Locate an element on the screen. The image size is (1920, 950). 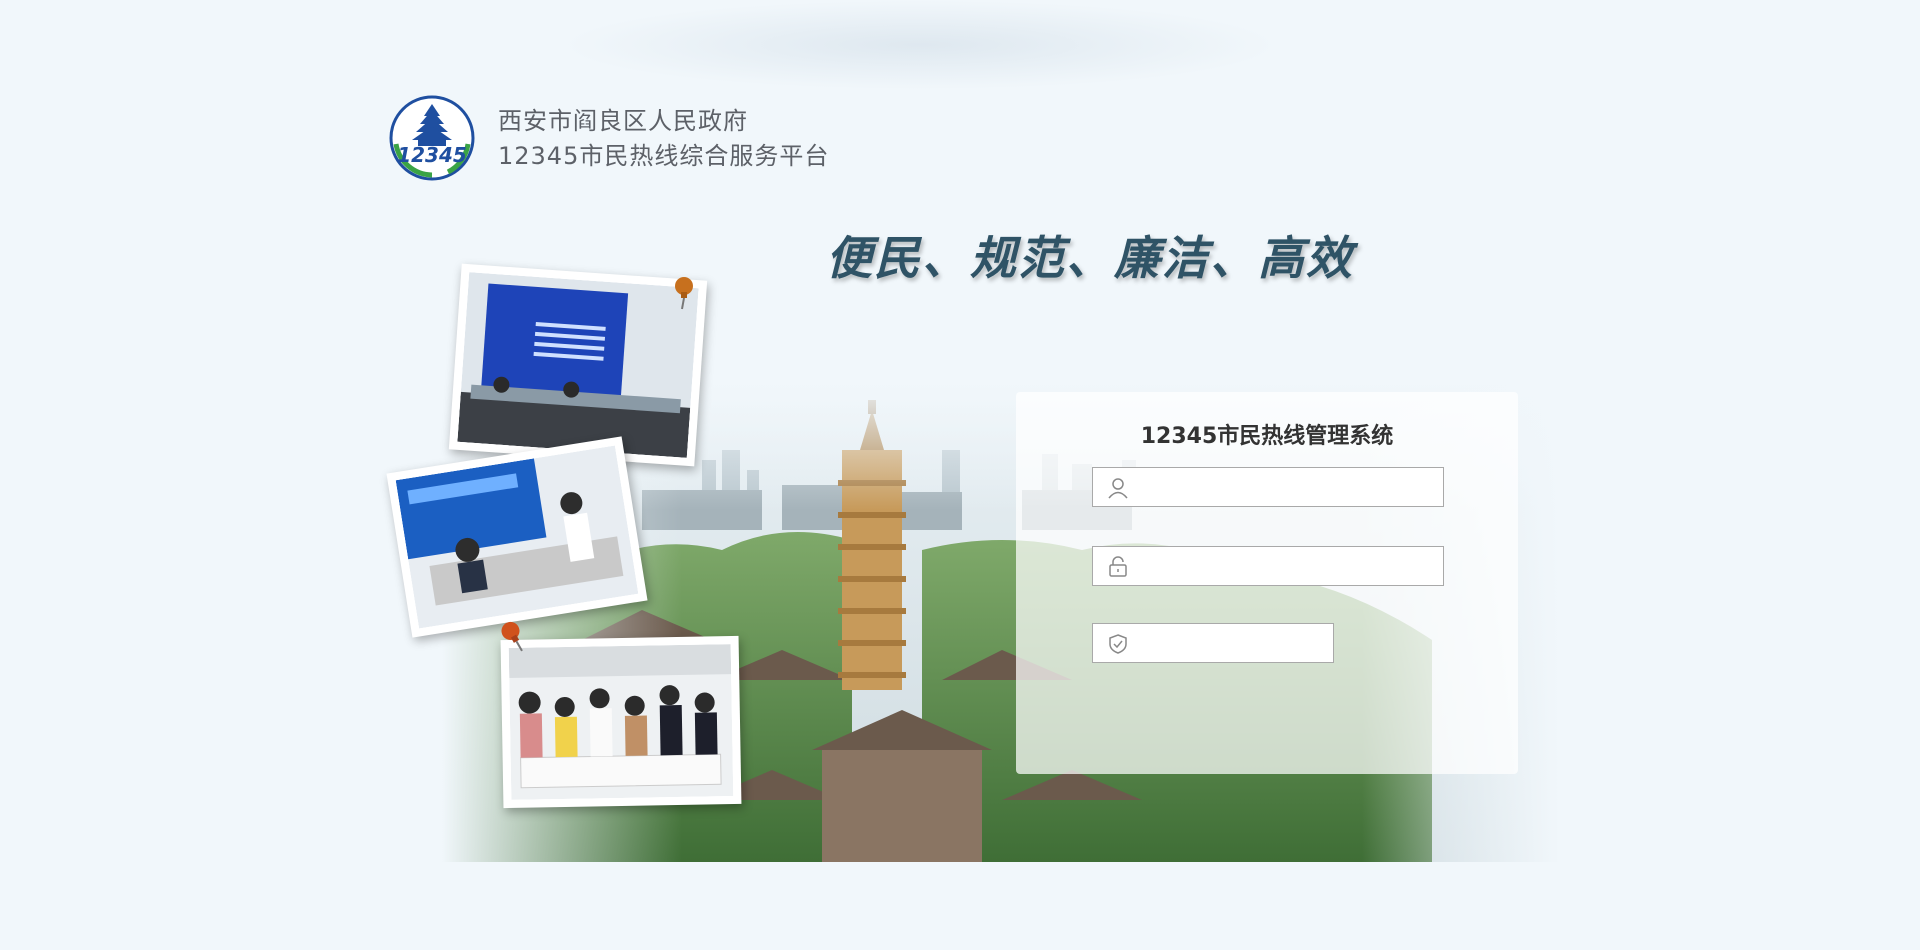
pushpin-icon is located at coordinates (684, 293).